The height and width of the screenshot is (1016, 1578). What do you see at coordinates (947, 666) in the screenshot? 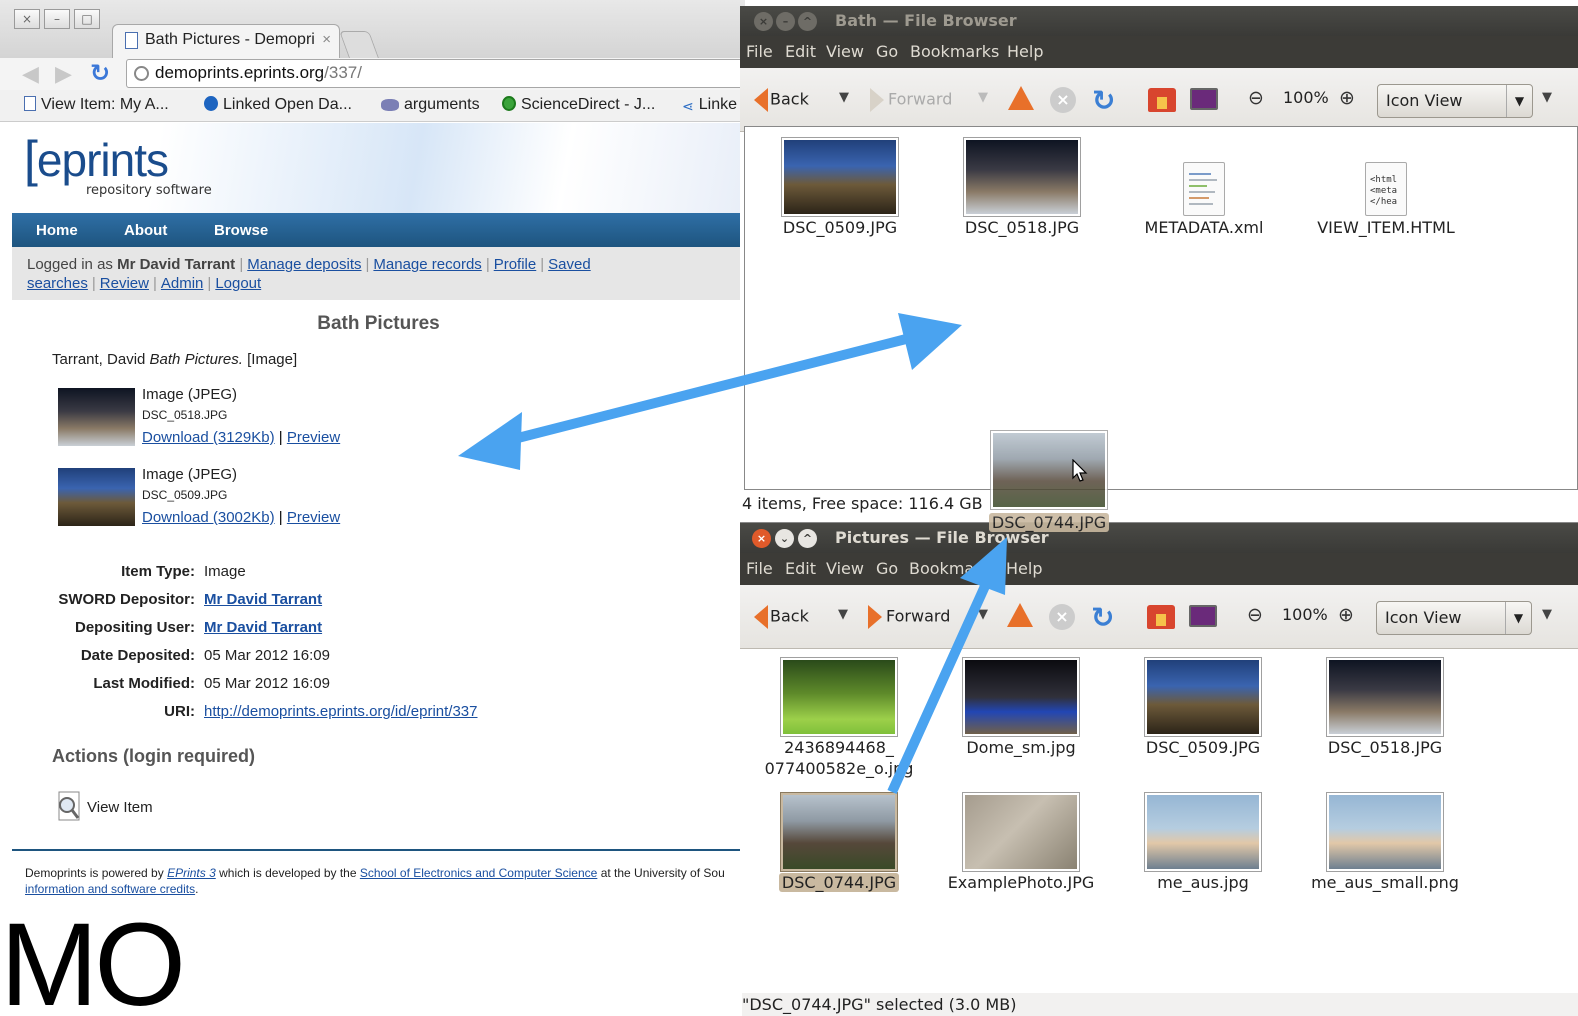
I see `up-arrow-annotation-icon` at bounding box center [947, 666].